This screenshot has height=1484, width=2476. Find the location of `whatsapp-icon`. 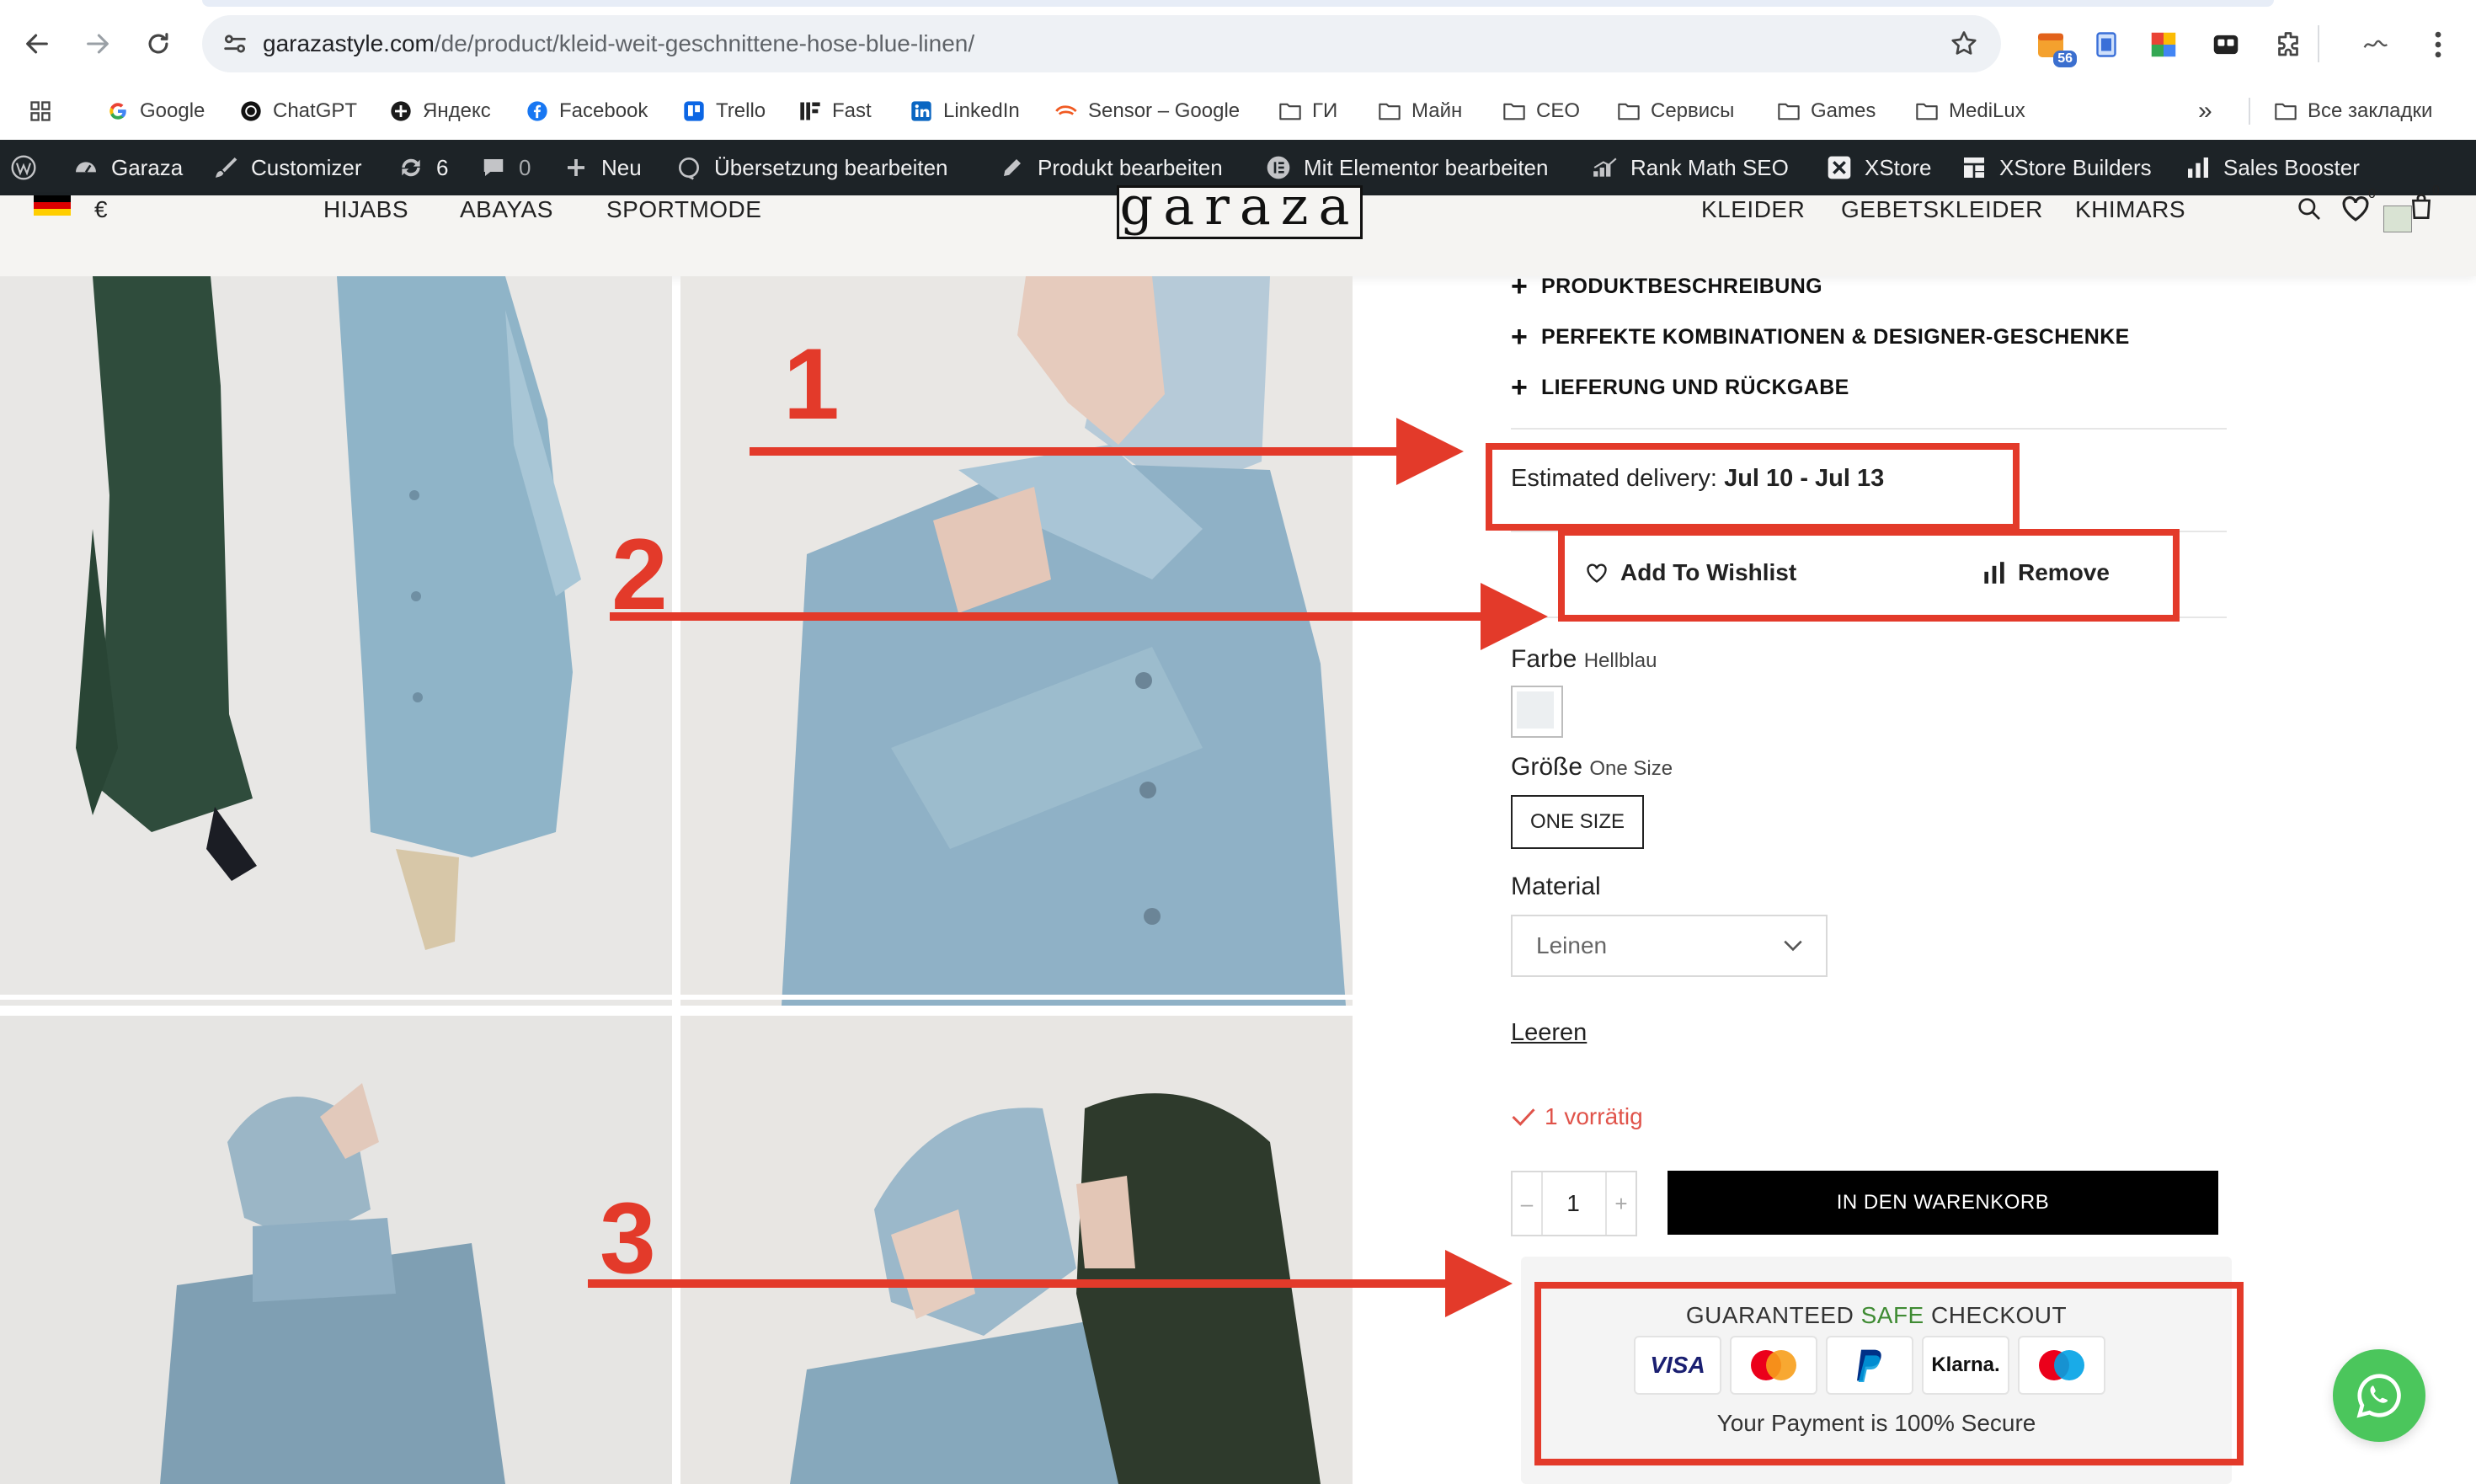

whatsapp-icon is located at coordinates (2378, 1396).